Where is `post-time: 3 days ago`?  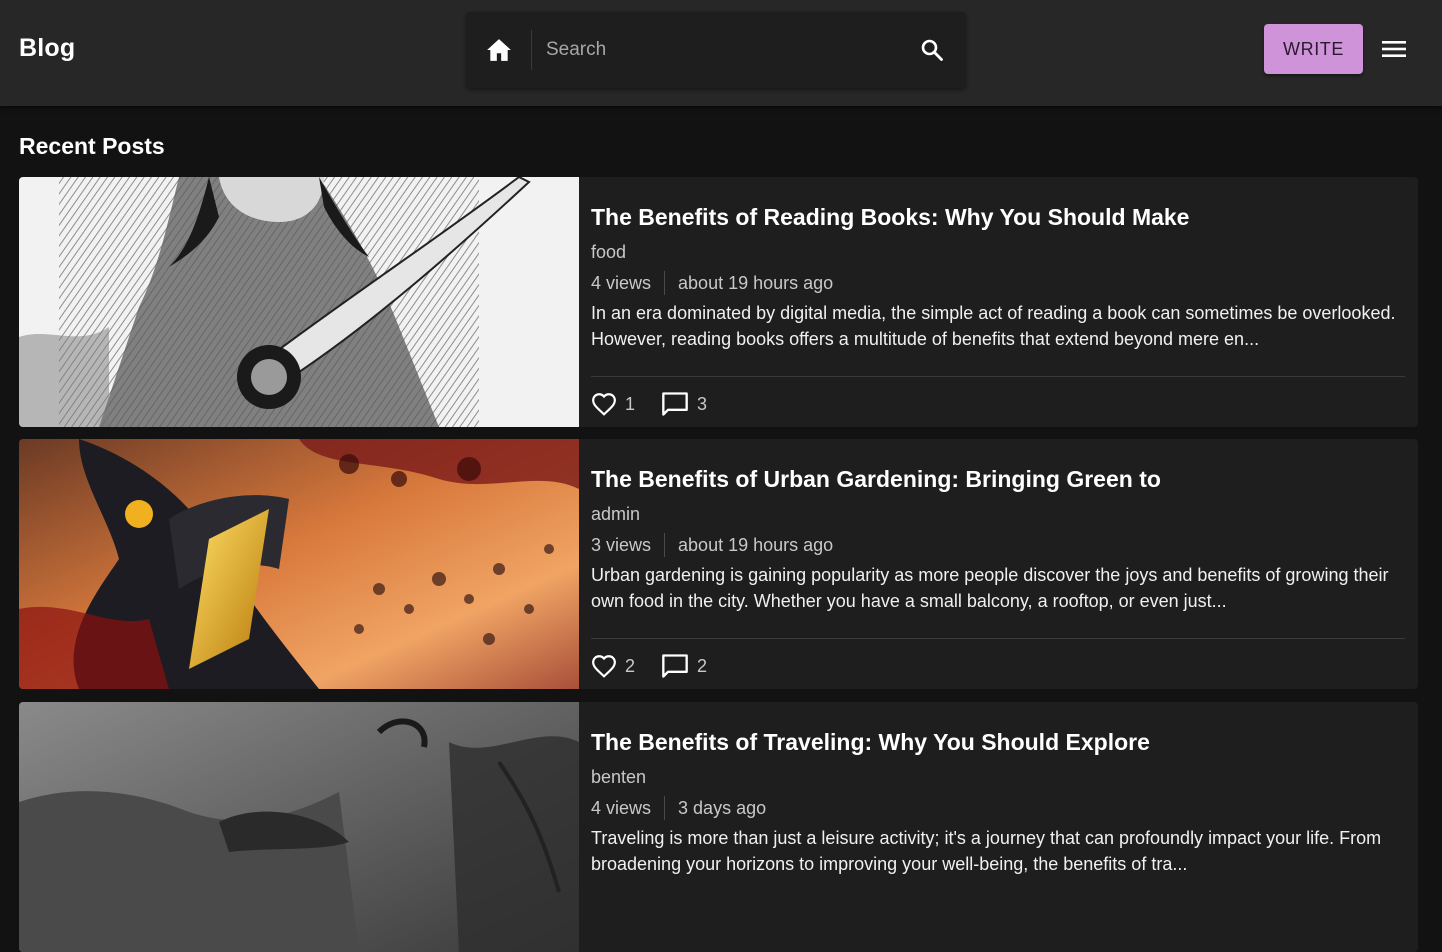
post-time: 3 days ago is located at coordinates (722, 807).